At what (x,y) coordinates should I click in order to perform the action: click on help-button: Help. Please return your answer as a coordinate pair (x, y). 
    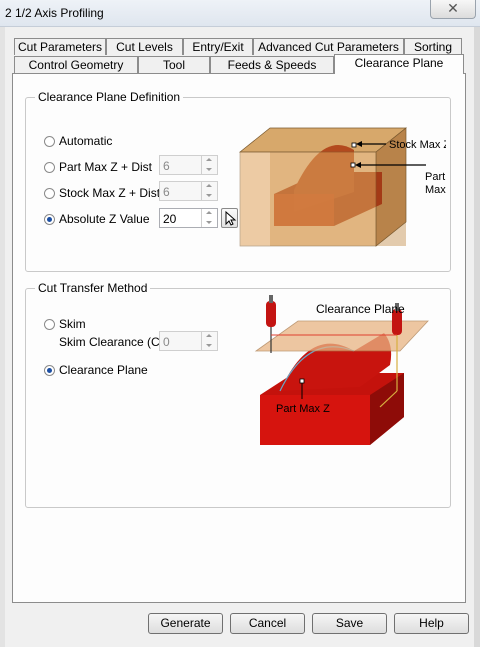
    Looking at the image, I should click on (431, 623).